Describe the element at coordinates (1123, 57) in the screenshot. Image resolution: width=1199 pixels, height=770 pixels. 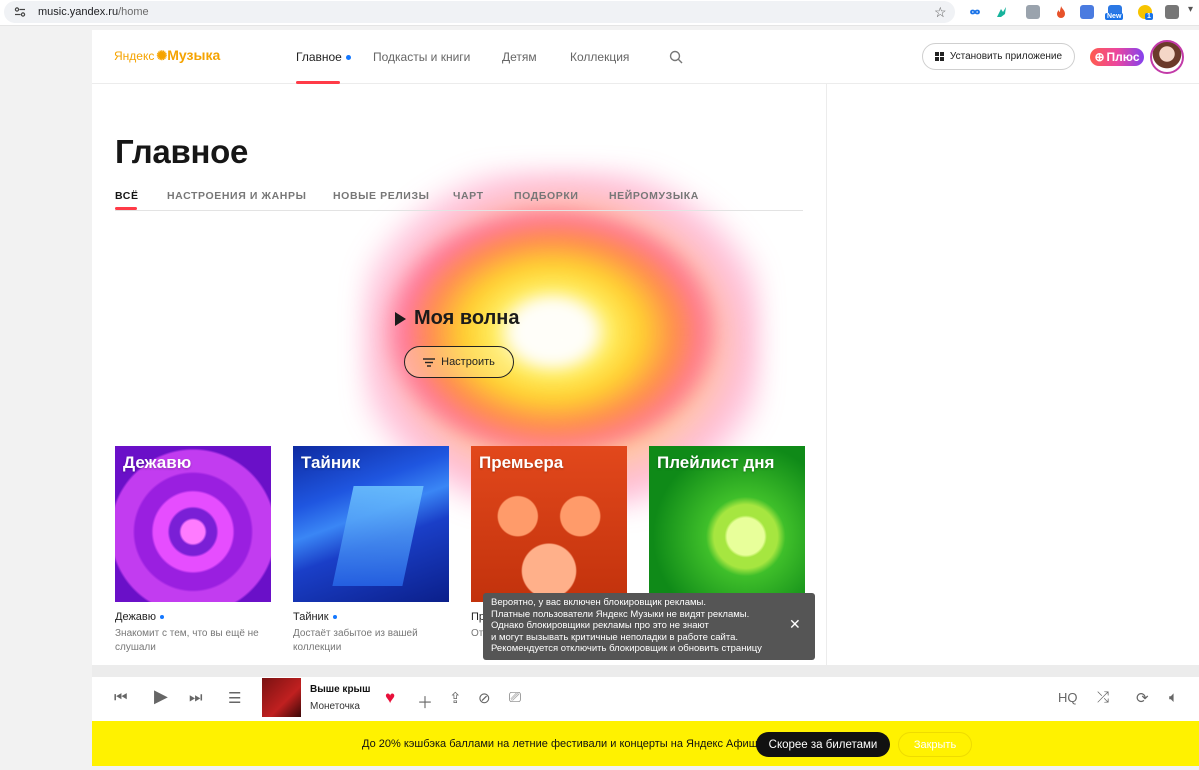
I see `plus-label: Плюс` at that location.